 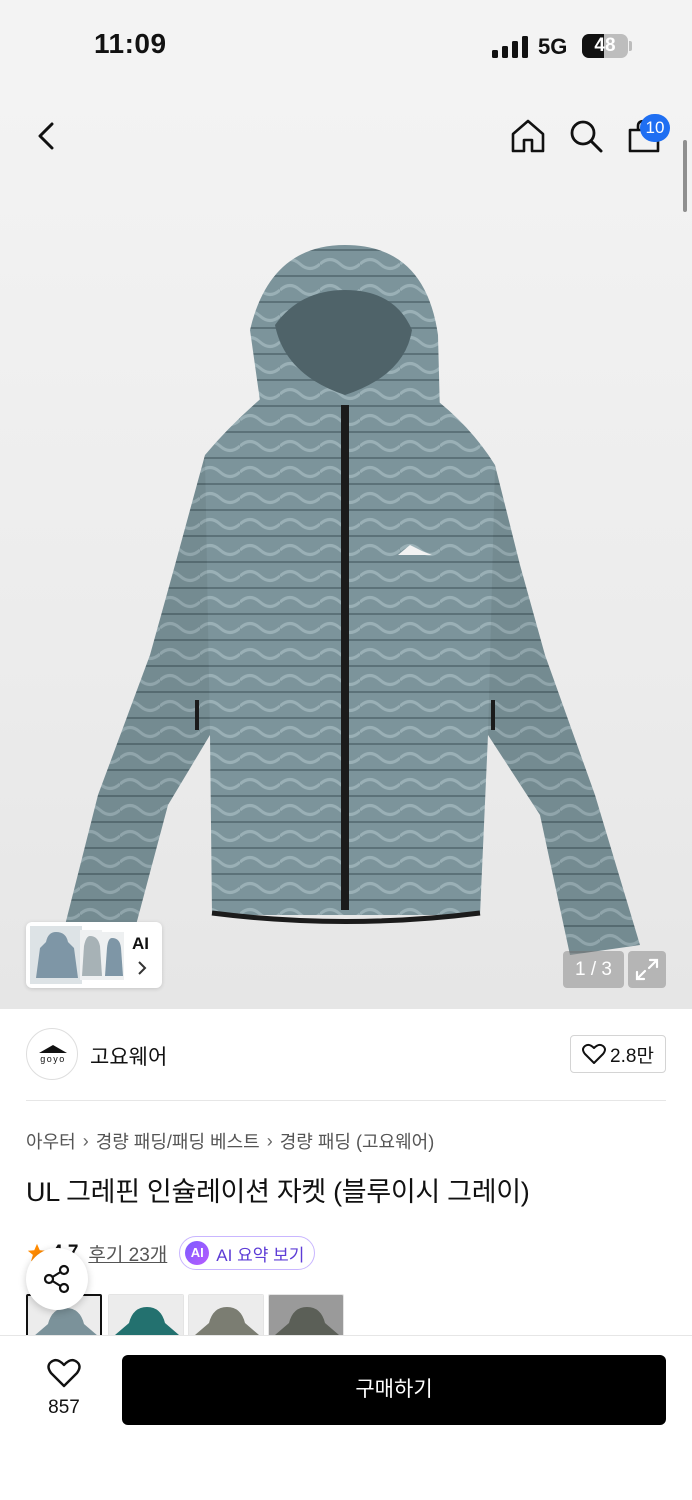 I want to click on ai-image-thumbnails: AI, so click(x=94, y=955).